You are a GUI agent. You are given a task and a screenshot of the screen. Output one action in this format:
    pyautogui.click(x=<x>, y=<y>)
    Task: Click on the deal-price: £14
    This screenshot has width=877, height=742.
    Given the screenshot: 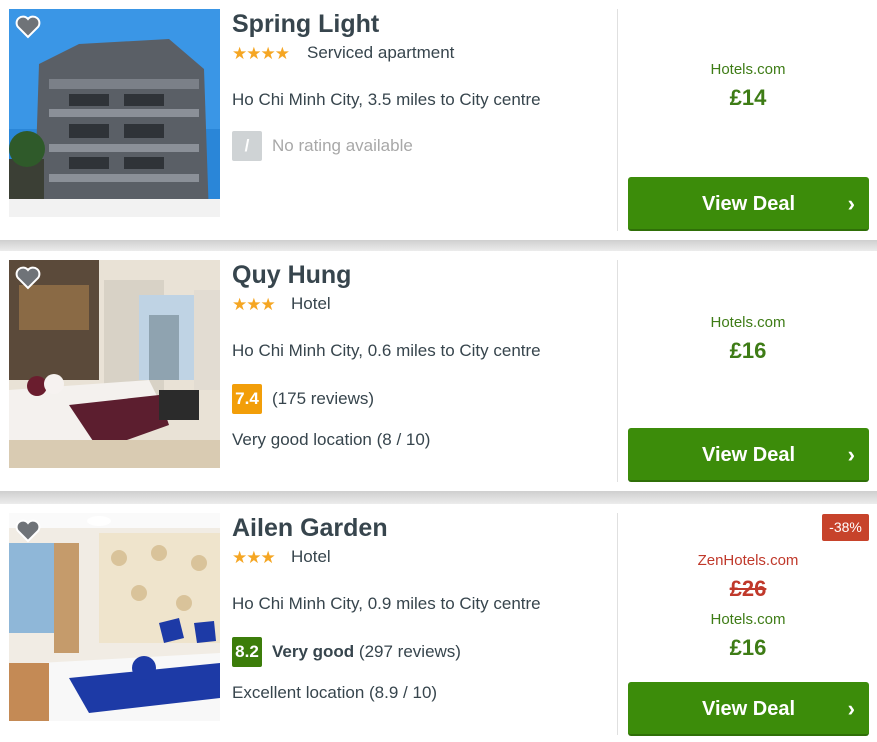 What is the action you would take?
    pyautogui.click(x=748, y=98)
    